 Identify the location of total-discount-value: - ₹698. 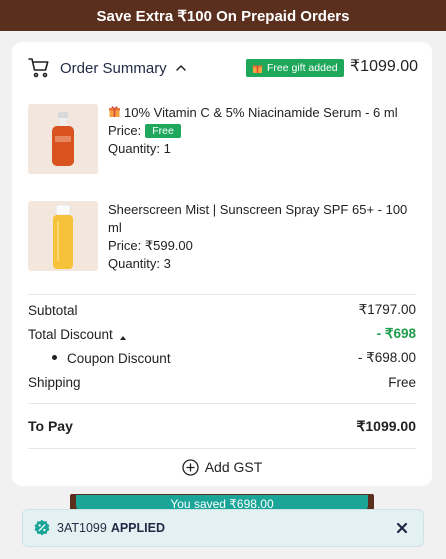
(396, 333).